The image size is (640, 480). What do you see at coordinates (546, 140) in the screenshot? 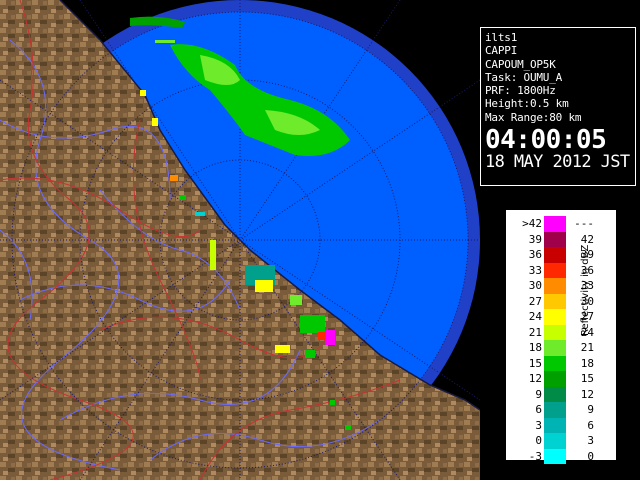
I see `observation-time: 04:00:05` at bounding box center [546, 140].